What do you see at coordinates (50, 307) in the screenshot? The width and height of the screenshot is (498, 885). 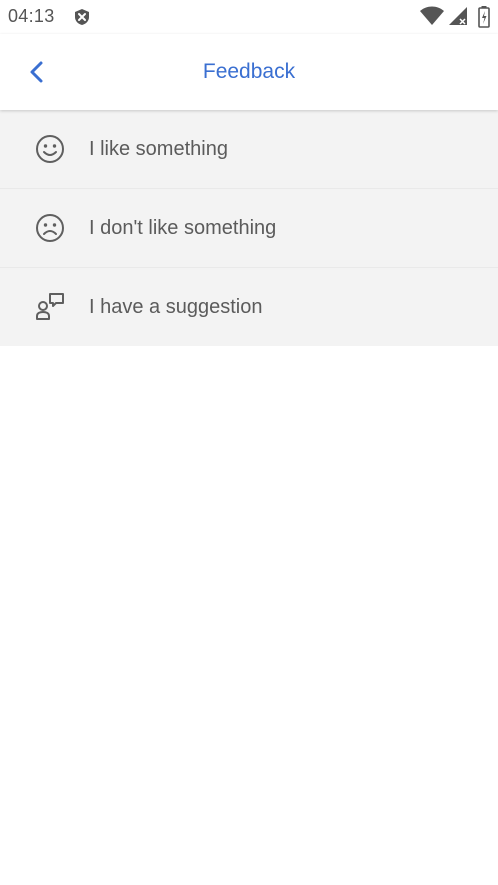 I see `suggestion-icon` at bounding box center [50, 307].